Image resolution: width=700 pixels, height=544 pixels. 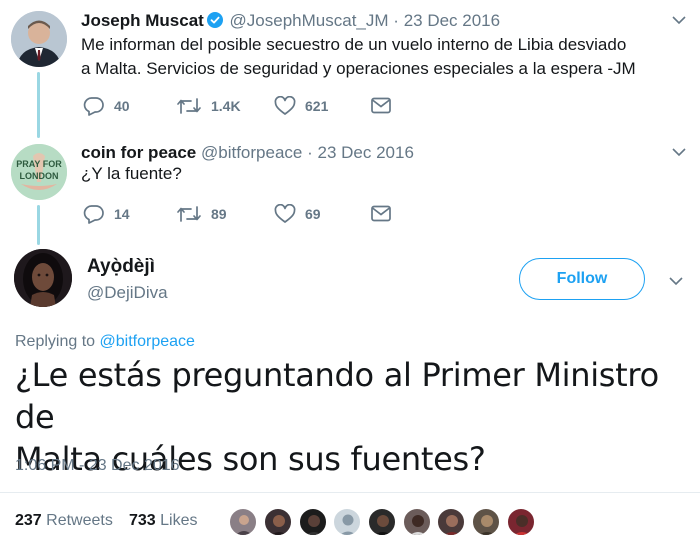 I want to click on author-handle: @bitforpeace, so click(x=251, y=152).